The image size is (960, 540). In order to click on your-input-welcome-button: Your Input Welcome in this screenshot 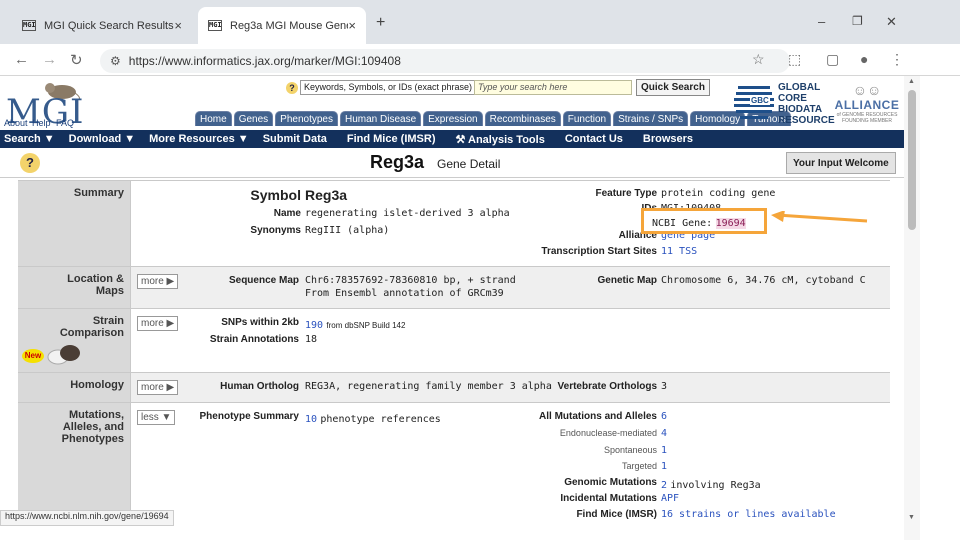, I will do `click(841, 163)`.